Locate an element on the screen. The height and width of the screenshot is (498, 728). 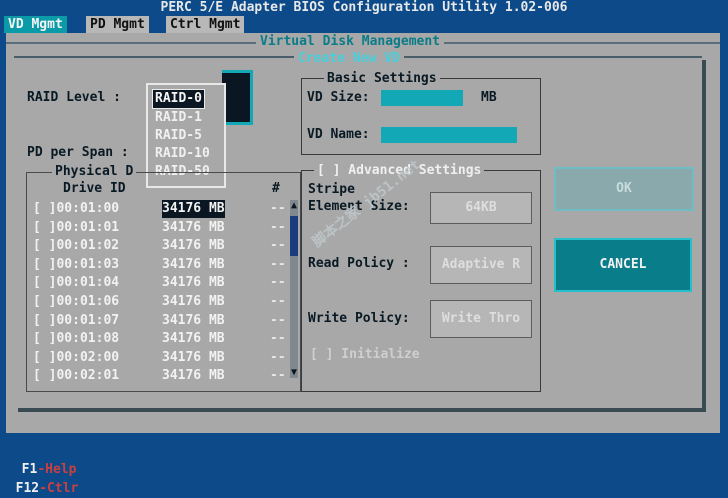
f12-desc: -Ctlr is located at coordinates (59, 488).